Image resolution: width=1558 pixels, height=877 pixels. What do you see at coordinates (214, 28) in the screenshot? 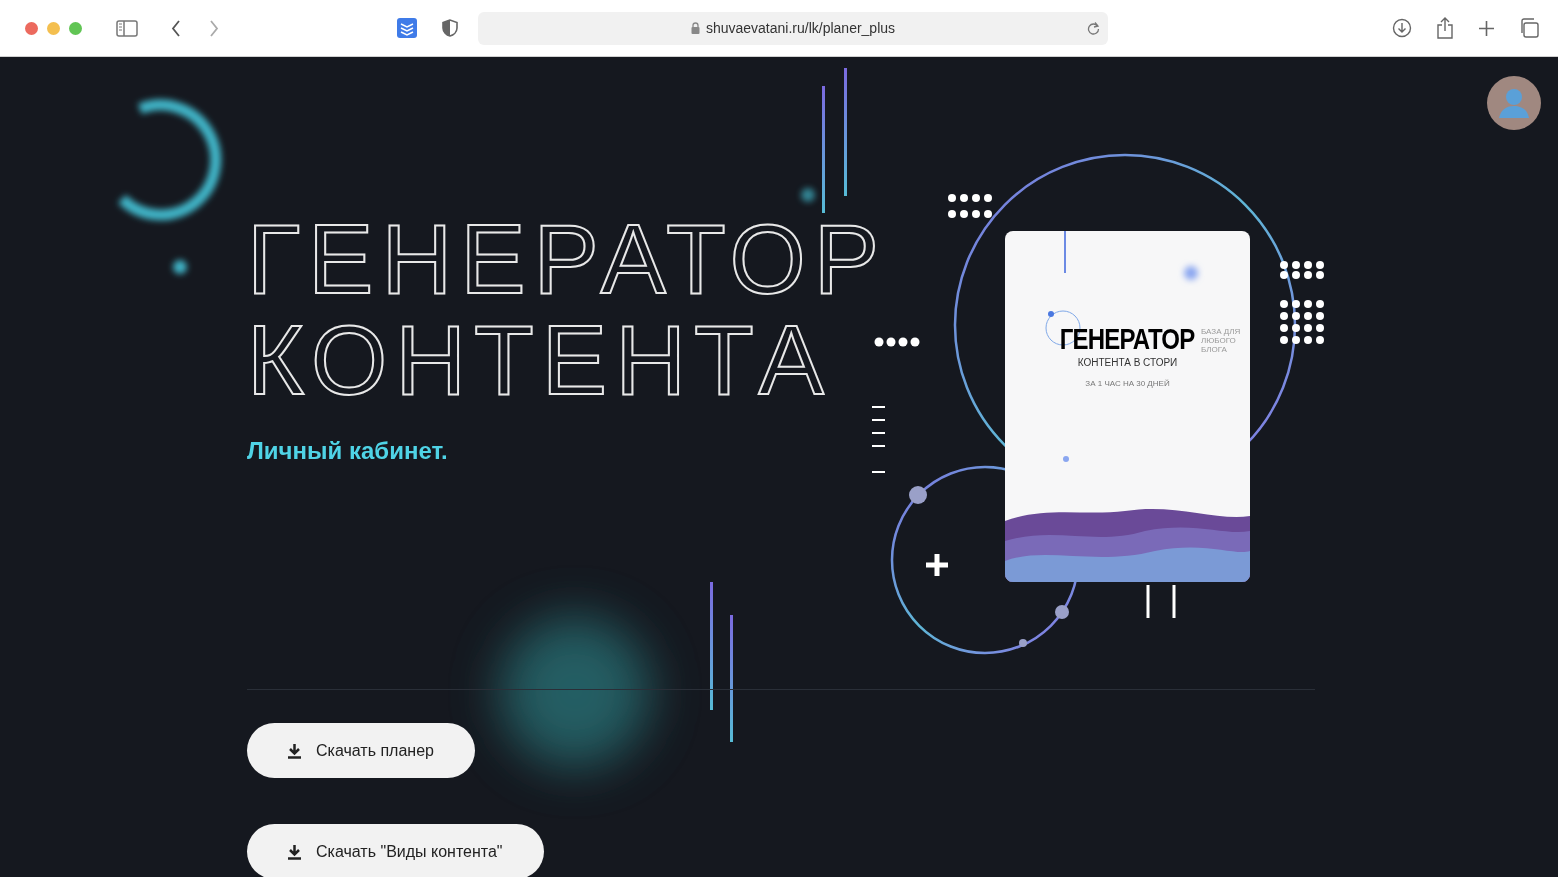
I see `forward-icon` at bounding box center [214, 28].